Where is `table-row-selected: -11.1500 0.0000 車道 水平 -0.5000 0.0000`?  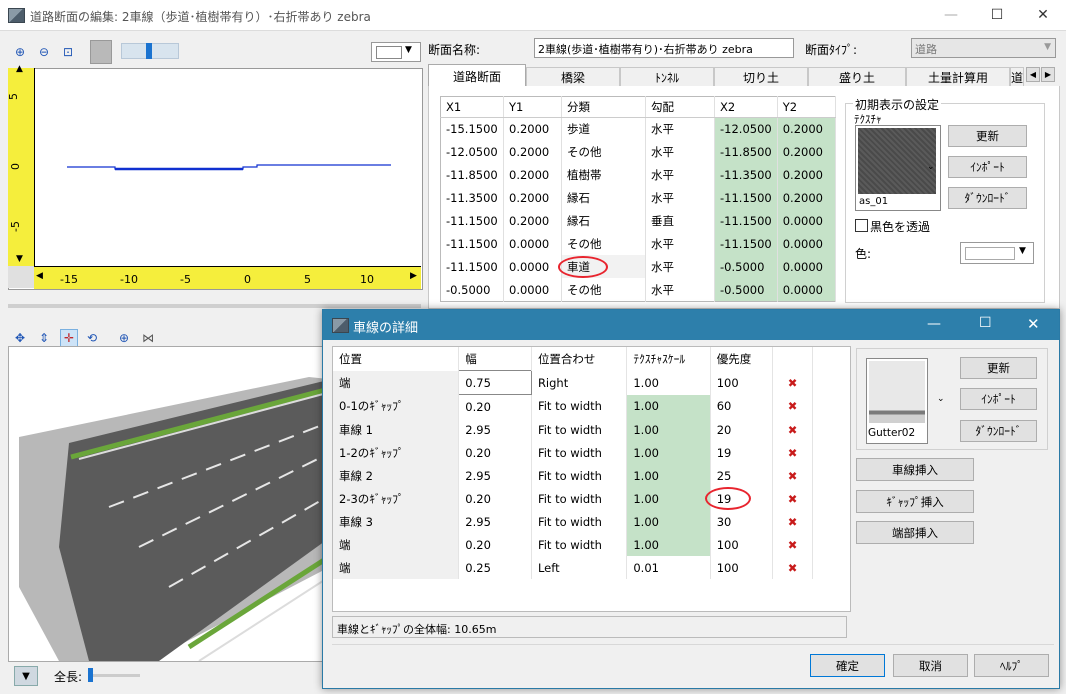
table-row-selected: -11.1500 0.0000 車道 水平 -0.5000 0.0000 is located at coordinates (638, 267).